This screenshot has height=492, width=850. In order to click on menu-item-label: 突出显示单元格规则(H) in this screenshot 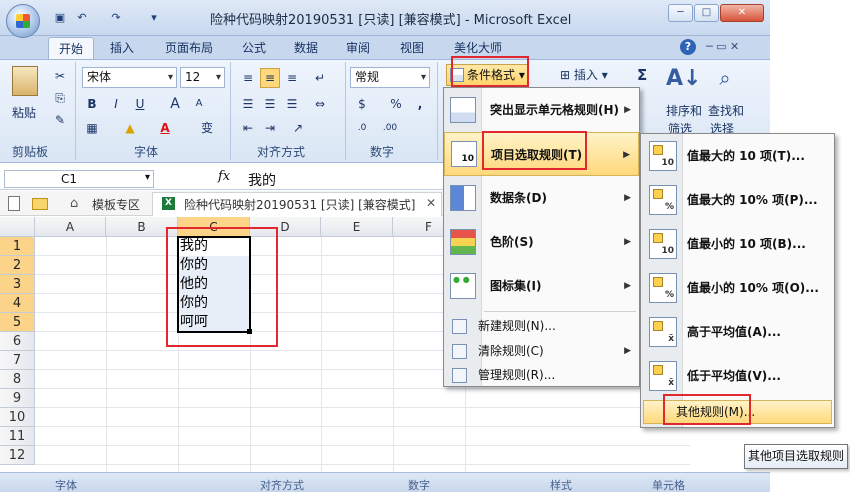, I will do `click(555, 110)`.